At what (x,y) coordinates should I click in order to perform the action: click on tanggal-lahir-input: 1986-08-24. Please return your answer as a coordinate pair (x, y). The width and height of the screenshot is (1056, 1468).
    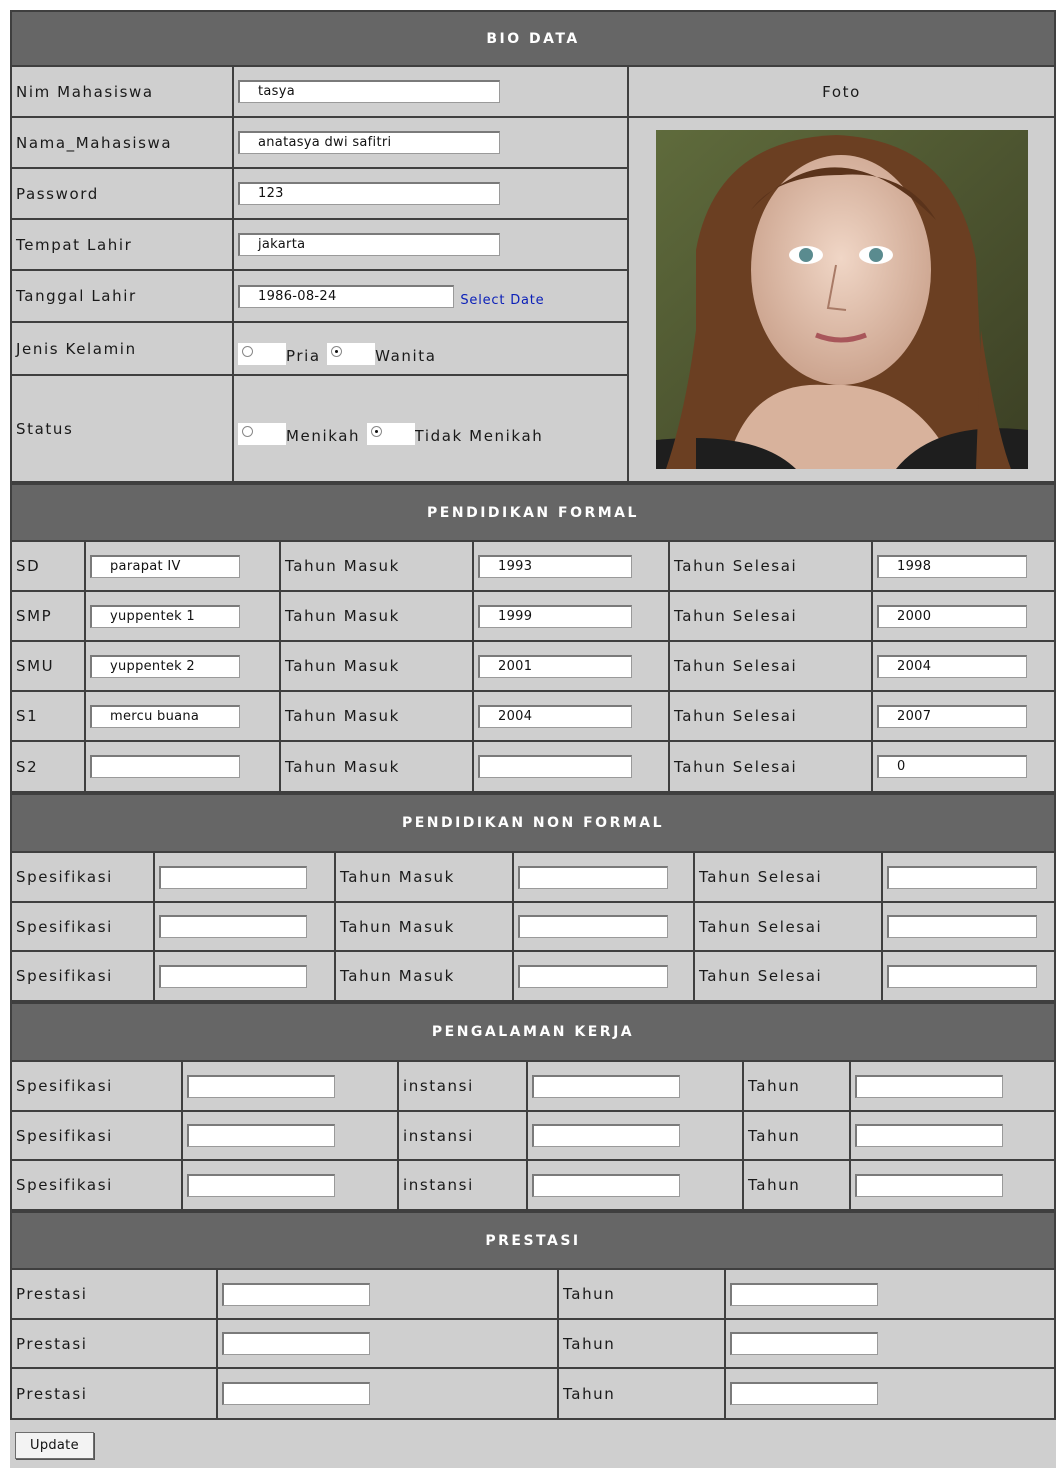
    Looking at the image, I should click on (346, 296).